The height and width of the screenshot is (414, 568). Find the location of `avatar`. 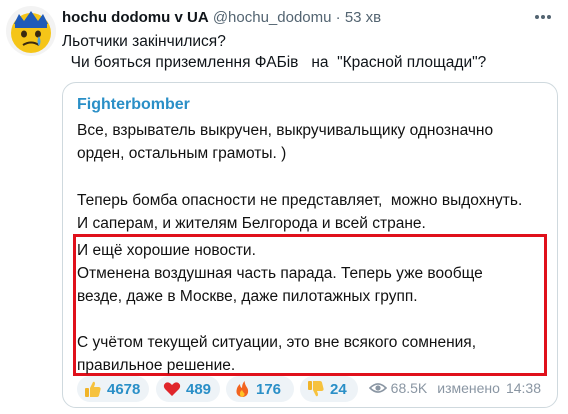

avatar is located at coordinates (31, 31).